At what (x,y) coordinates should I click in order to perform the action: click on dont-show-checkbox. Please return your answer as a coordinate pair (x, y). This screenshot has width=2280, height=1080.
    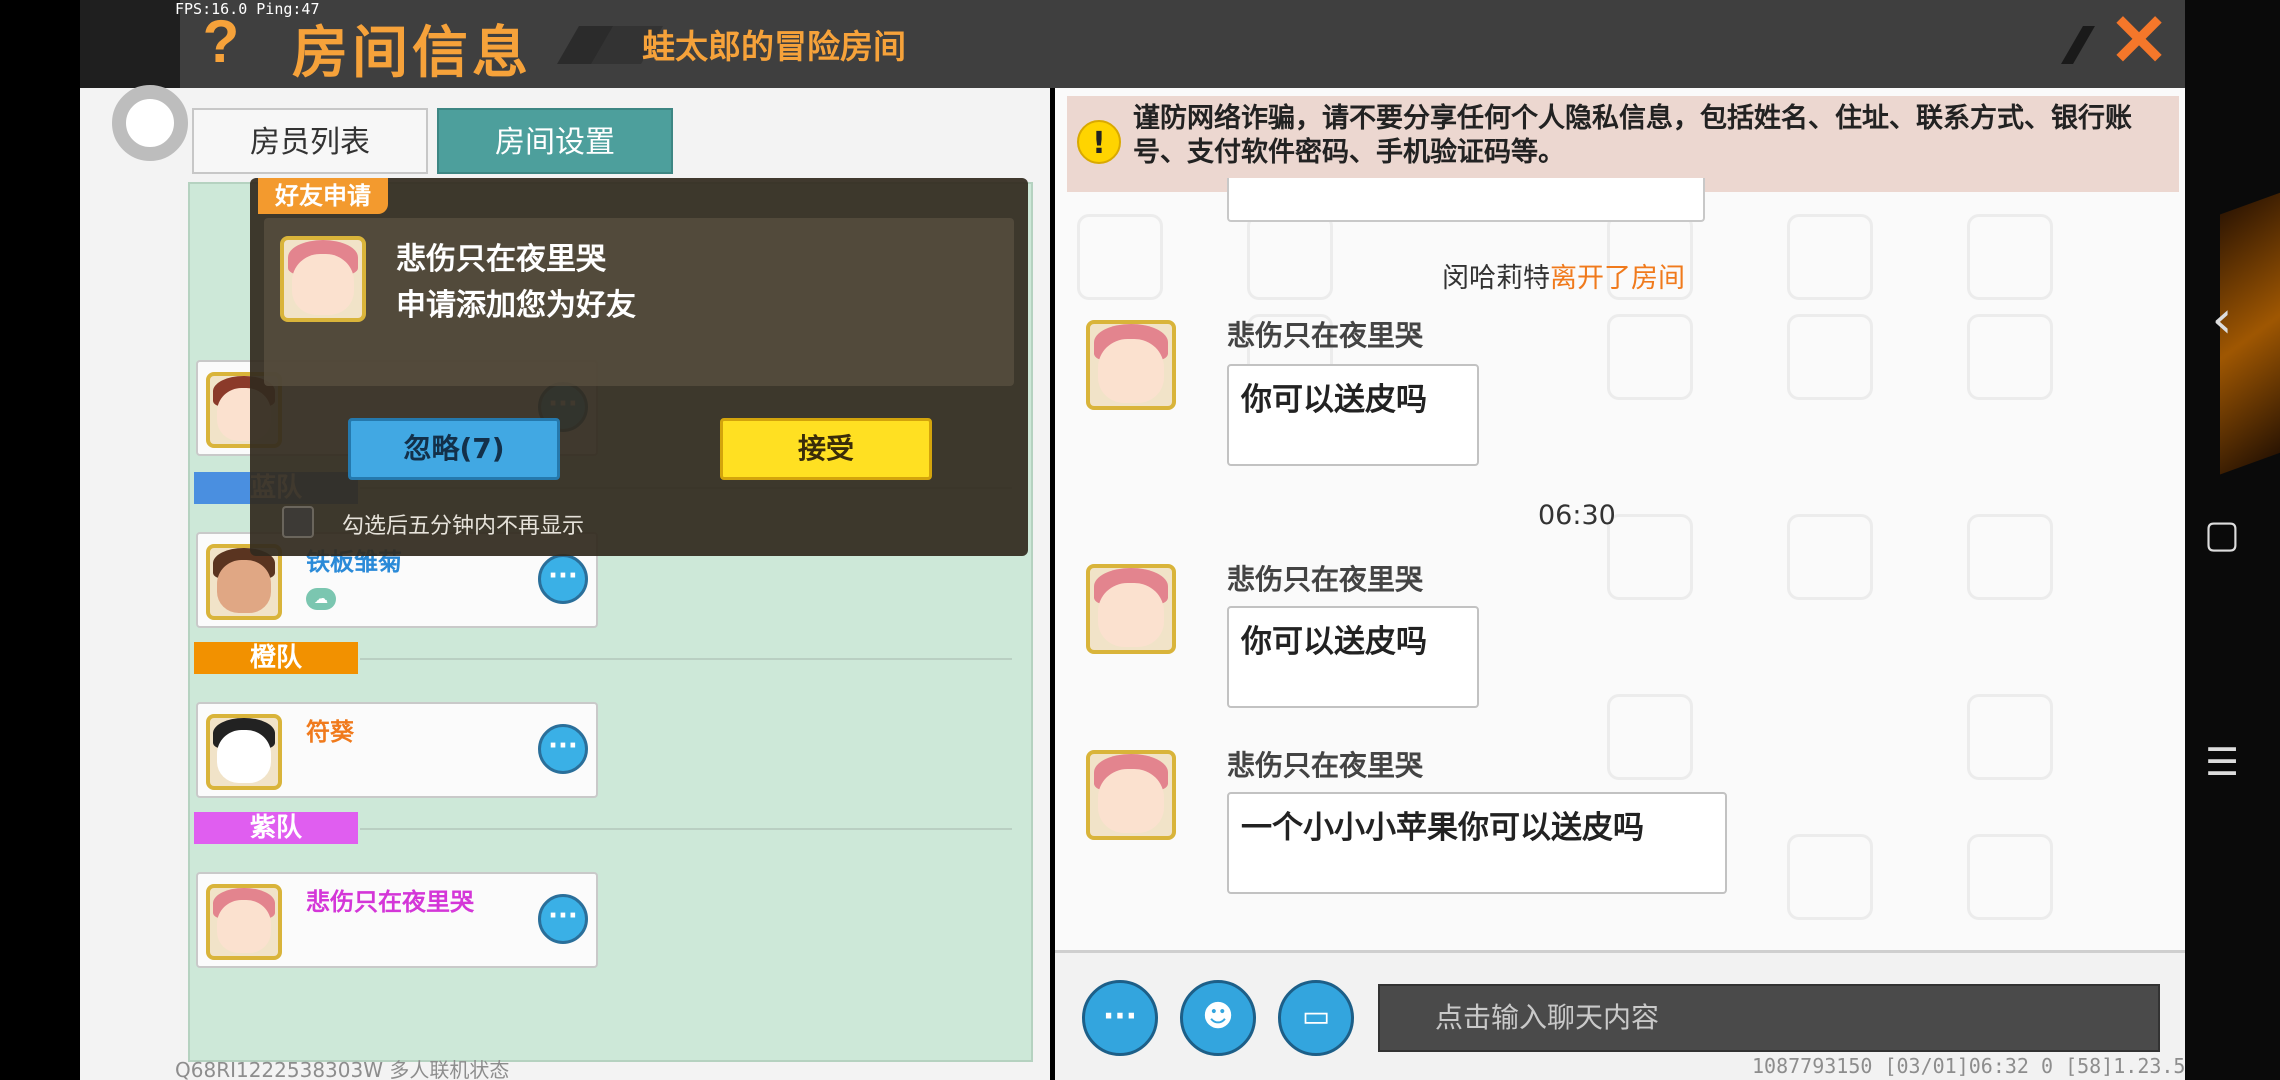
    Looking at the image, I should click on (298, 522).